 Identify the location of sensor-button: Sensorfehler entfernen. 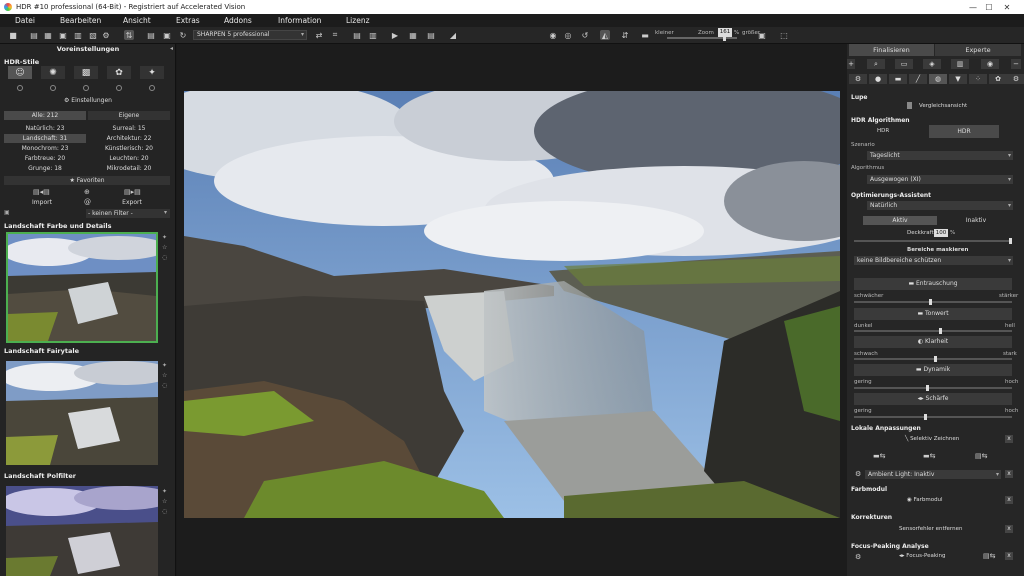
(930, 529).